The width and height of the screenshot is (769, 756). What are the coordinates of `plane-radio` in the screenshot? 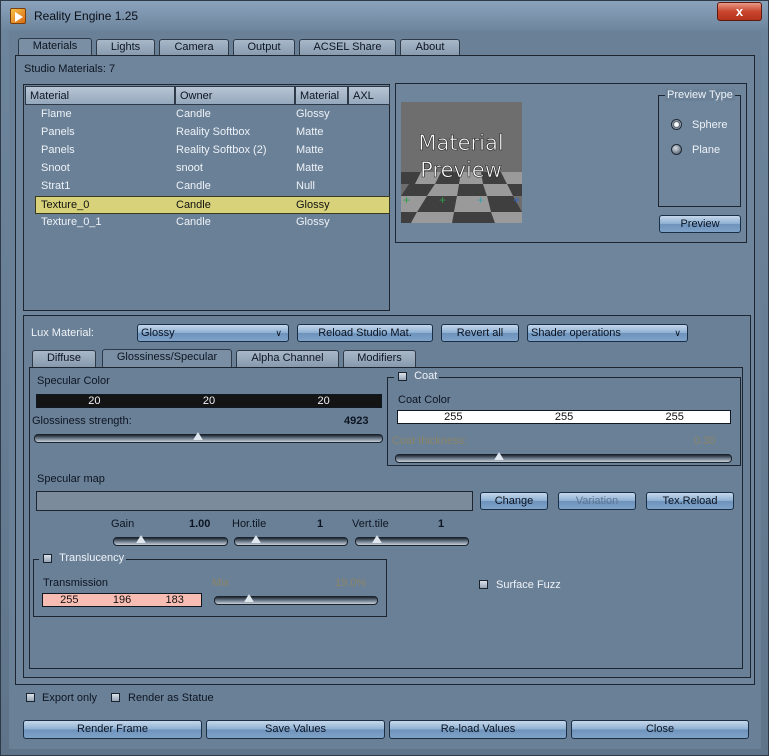 It's located at (676, 149).